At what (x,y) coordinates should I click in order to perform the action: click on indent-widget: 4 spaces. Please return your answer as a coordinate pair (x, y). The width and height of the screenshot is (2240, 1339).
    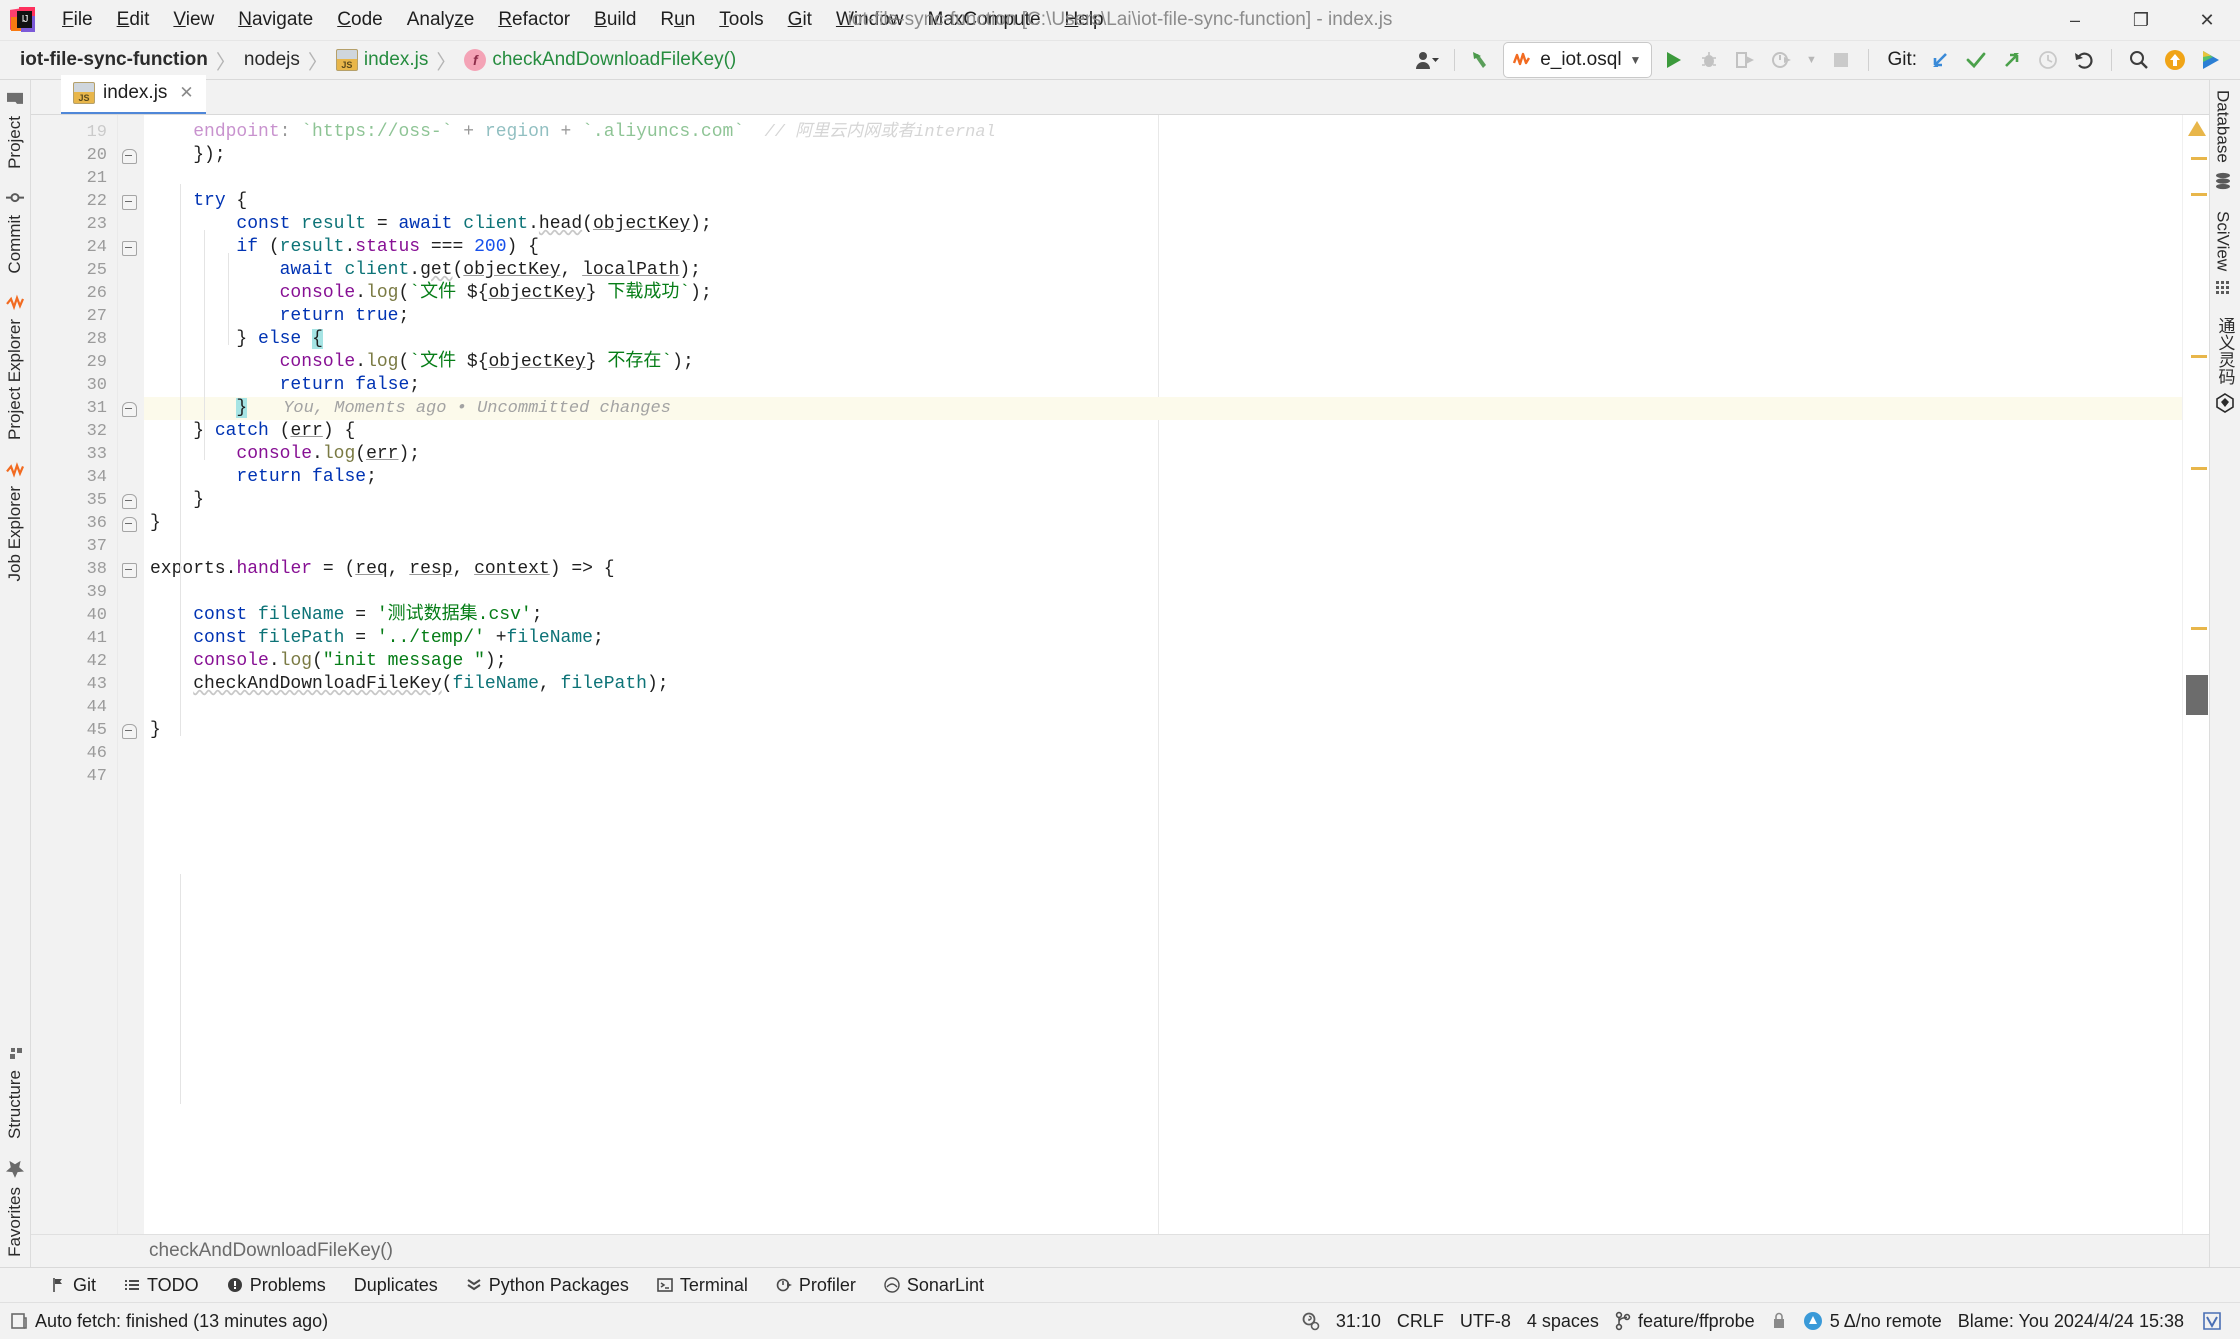
    Looking at the image, I should click on (1563, 1321).